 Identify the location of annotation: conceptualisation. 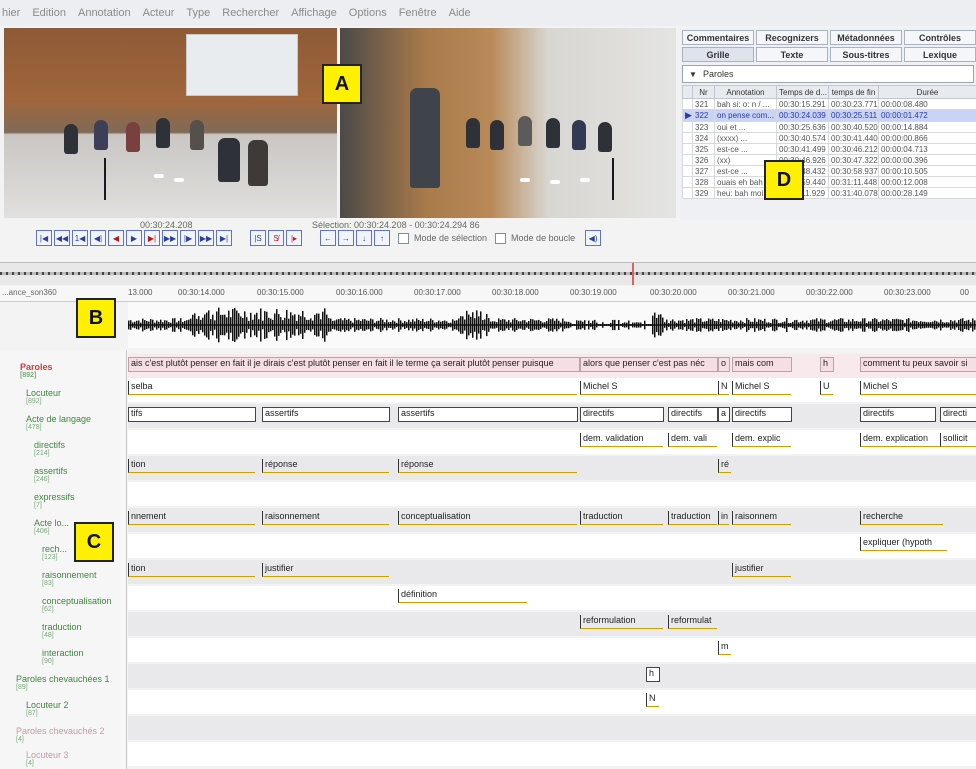
(487, 518).